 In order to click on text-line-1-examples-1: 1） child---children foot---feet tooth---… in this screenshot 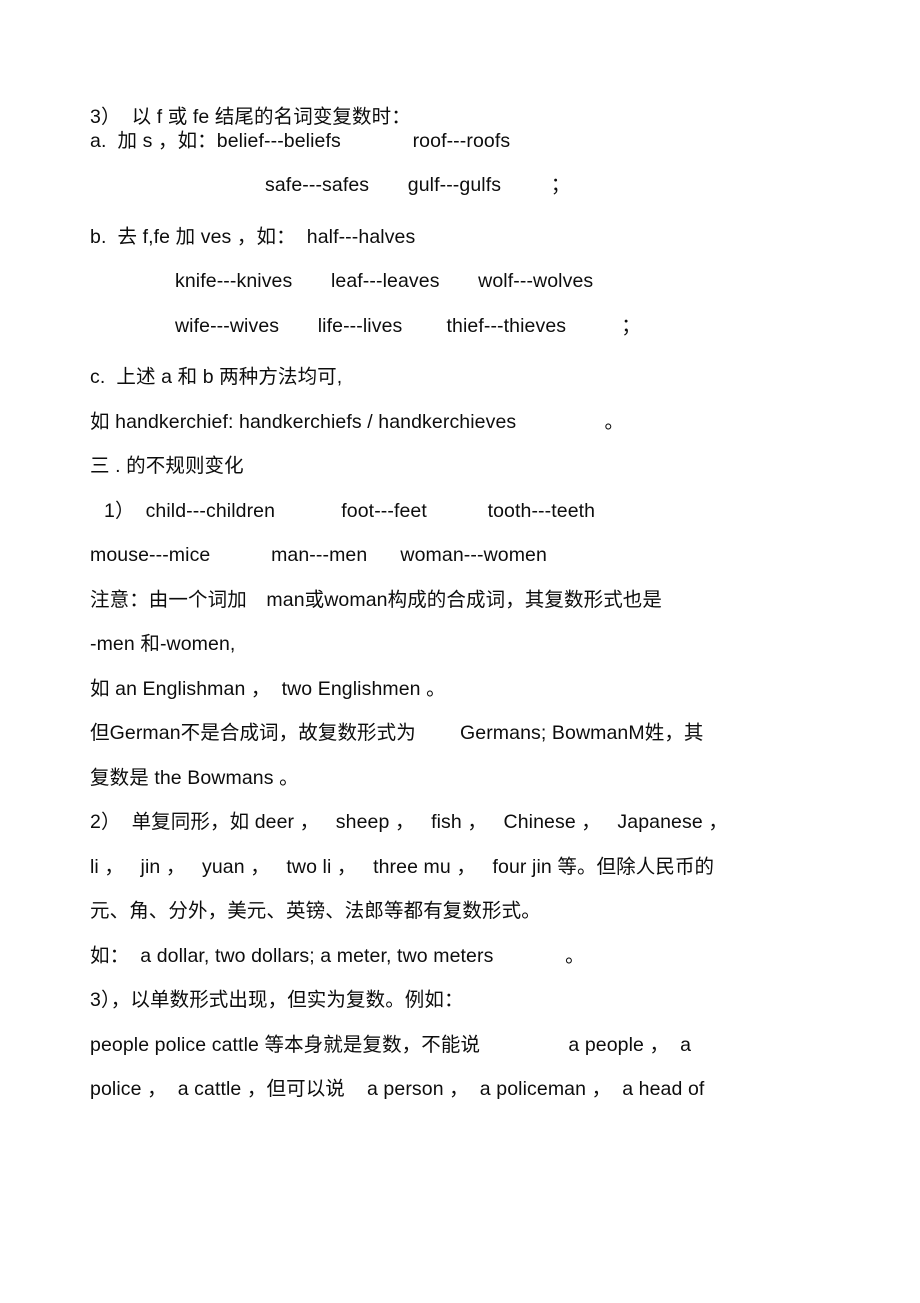, I will do `click(350, 510)`.